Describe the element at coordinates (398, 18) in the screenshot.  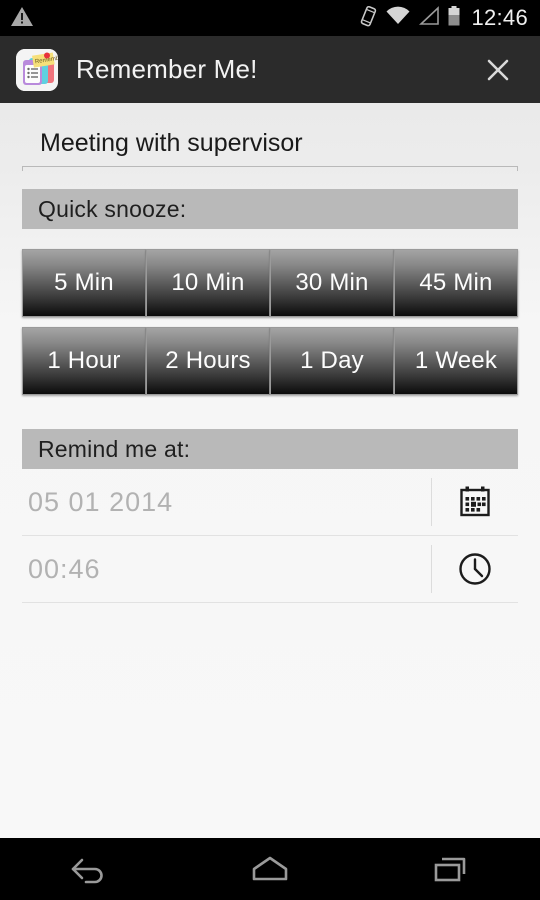
I see `wifi-icon` at that location.